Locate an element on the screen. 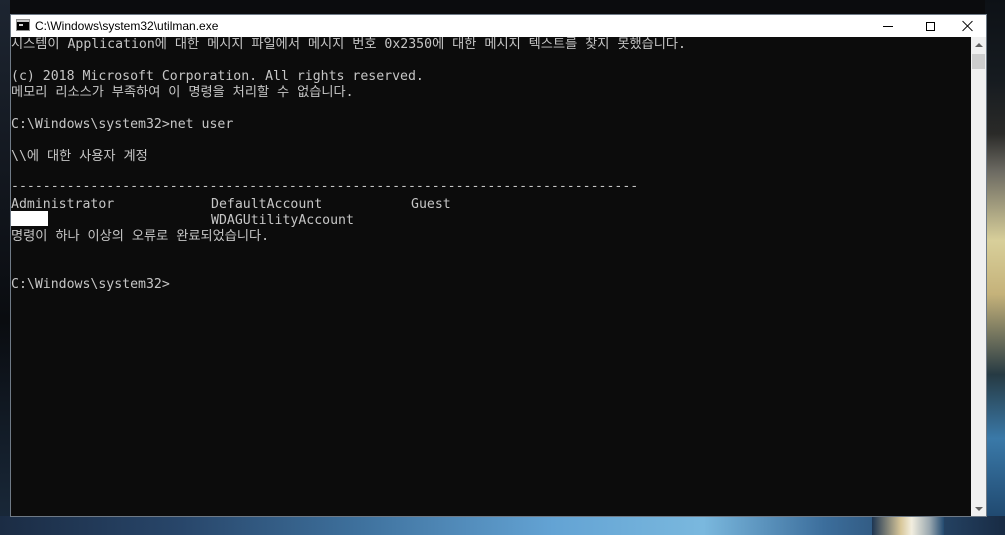 This screenshot has width=1005, height=535. arrow-down-icon is located at coordinates (978, 508).